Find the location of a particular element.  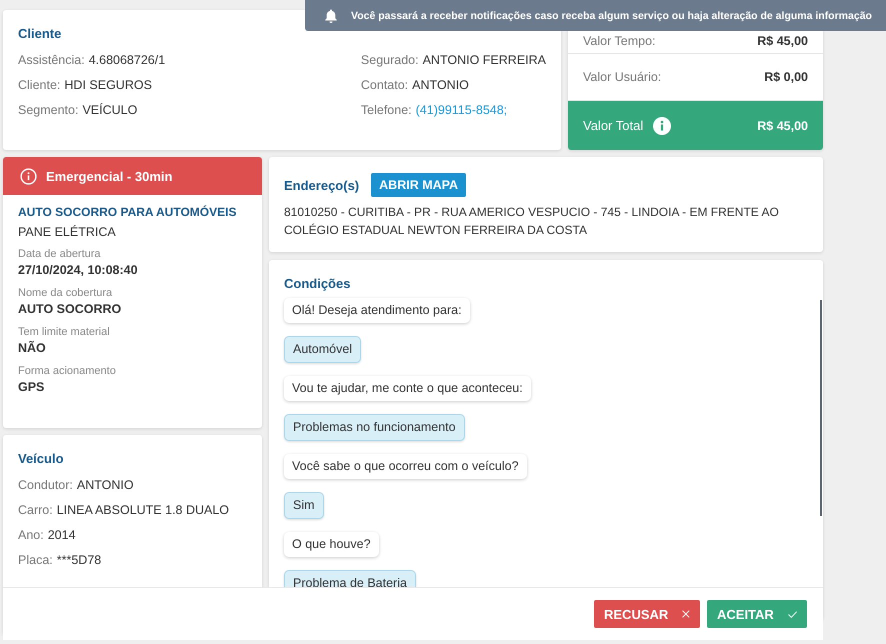

field-value: AUTO SOCORRO is located at coordinates (70, 309).